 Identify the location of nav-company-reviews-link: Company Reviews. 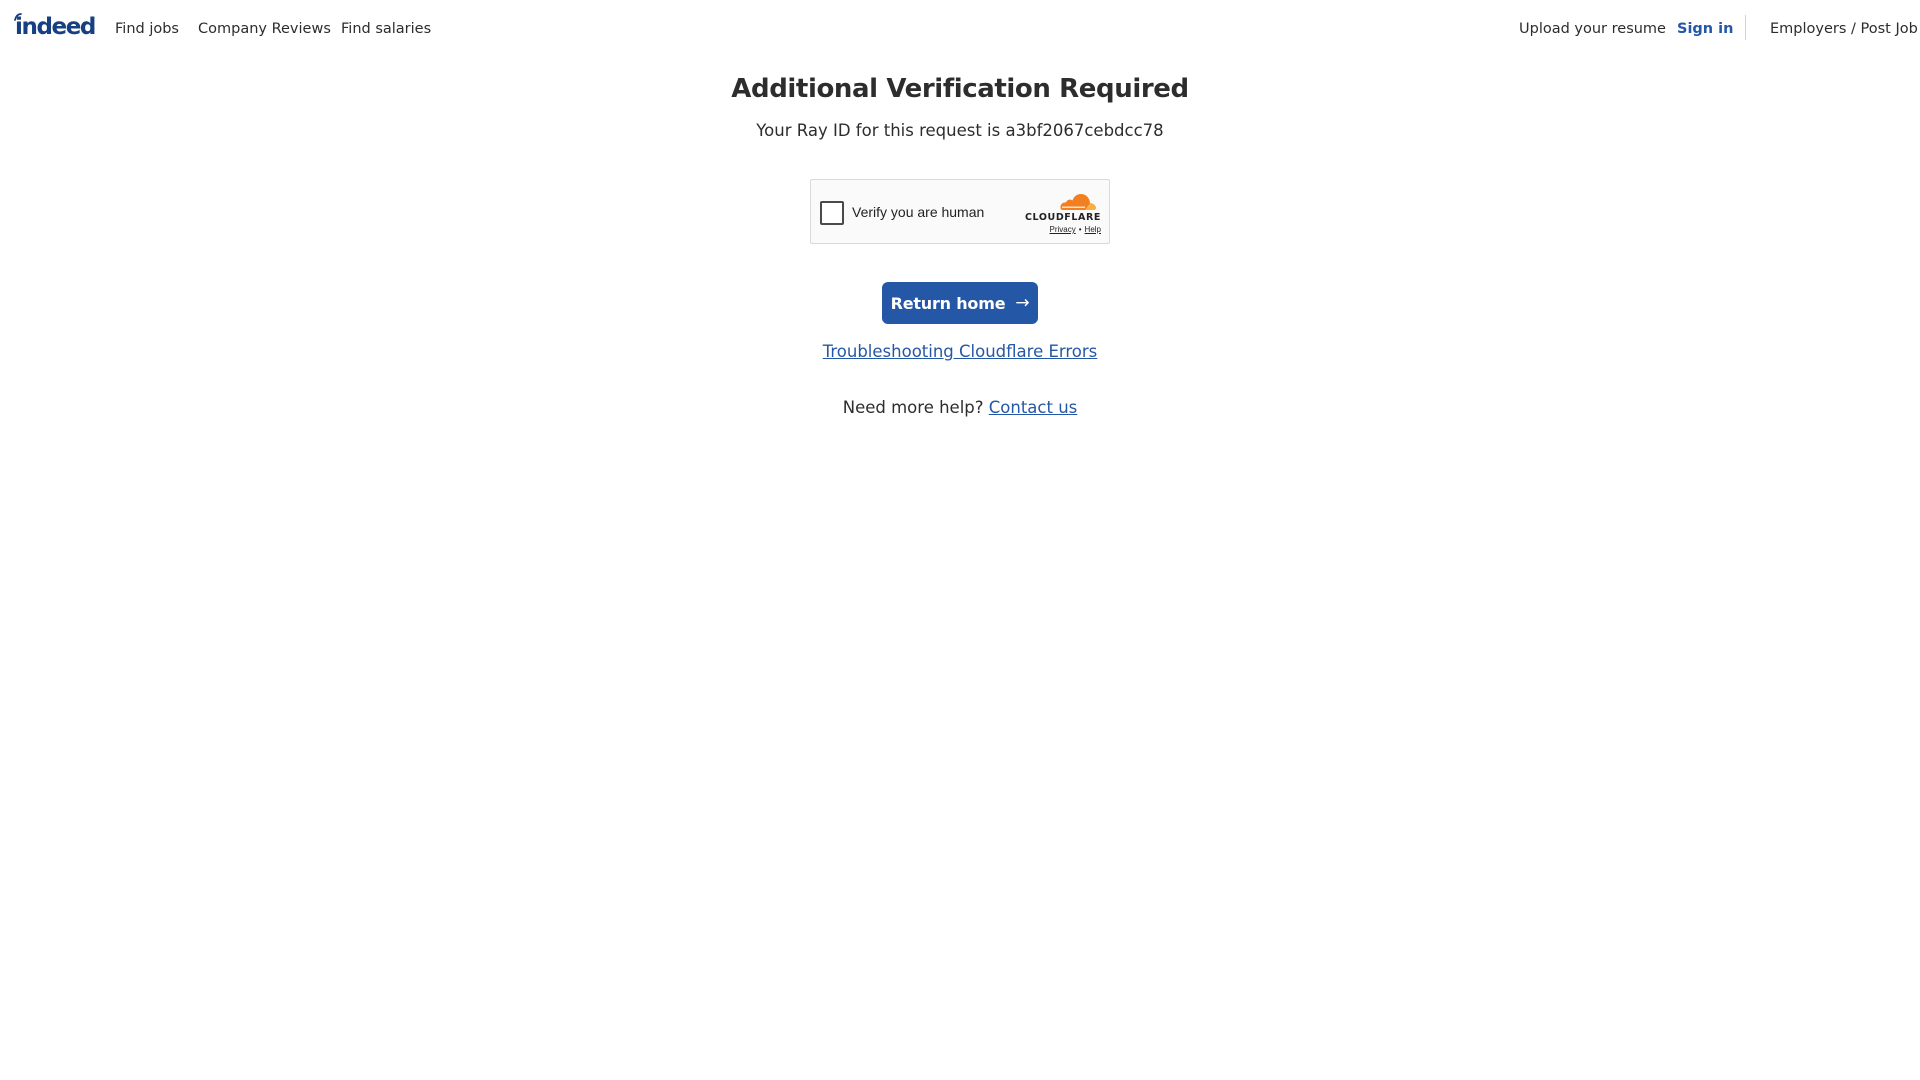
(264, 29).